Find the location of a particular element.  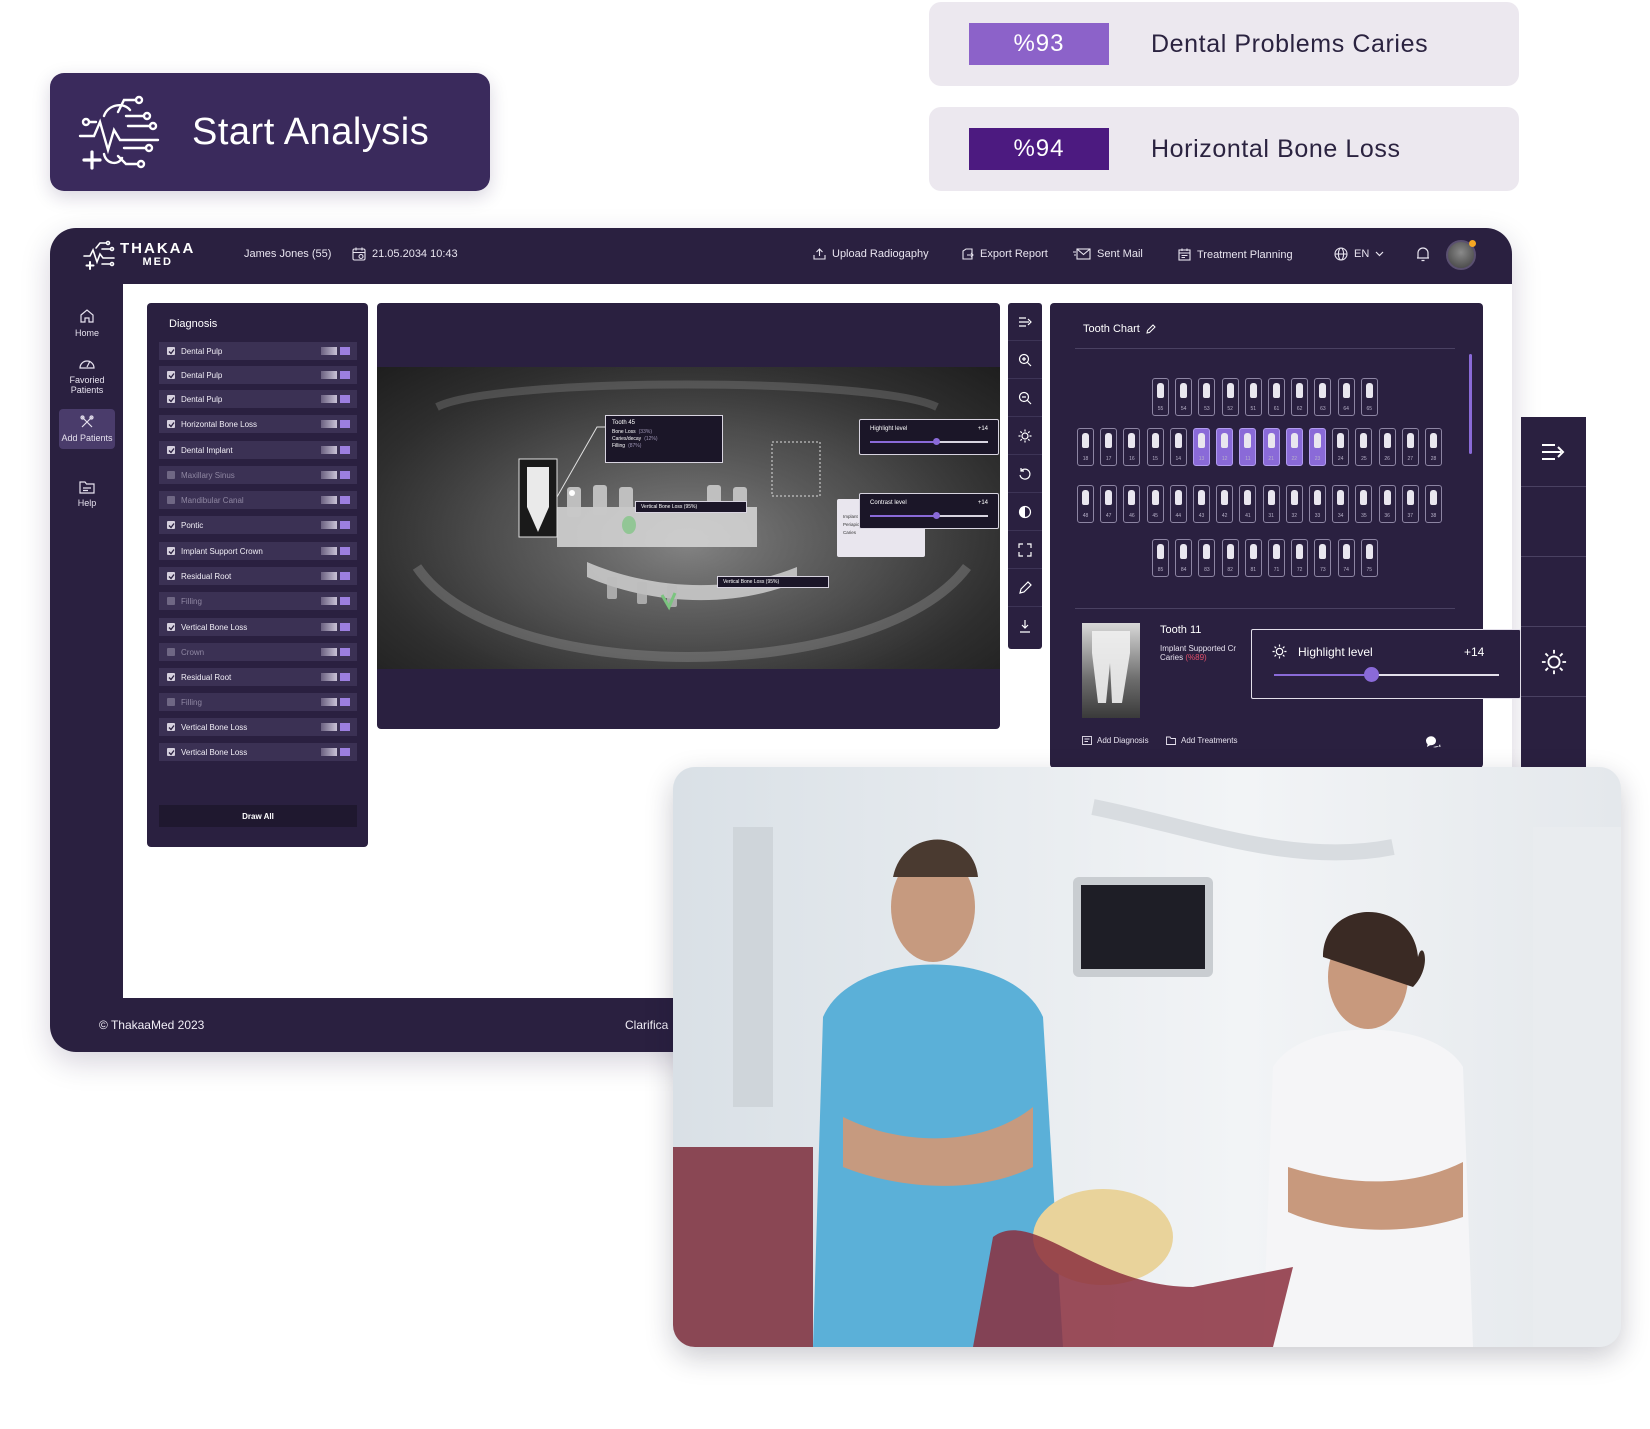

tooth-43: 43 is located at coordinates (1201, 504).